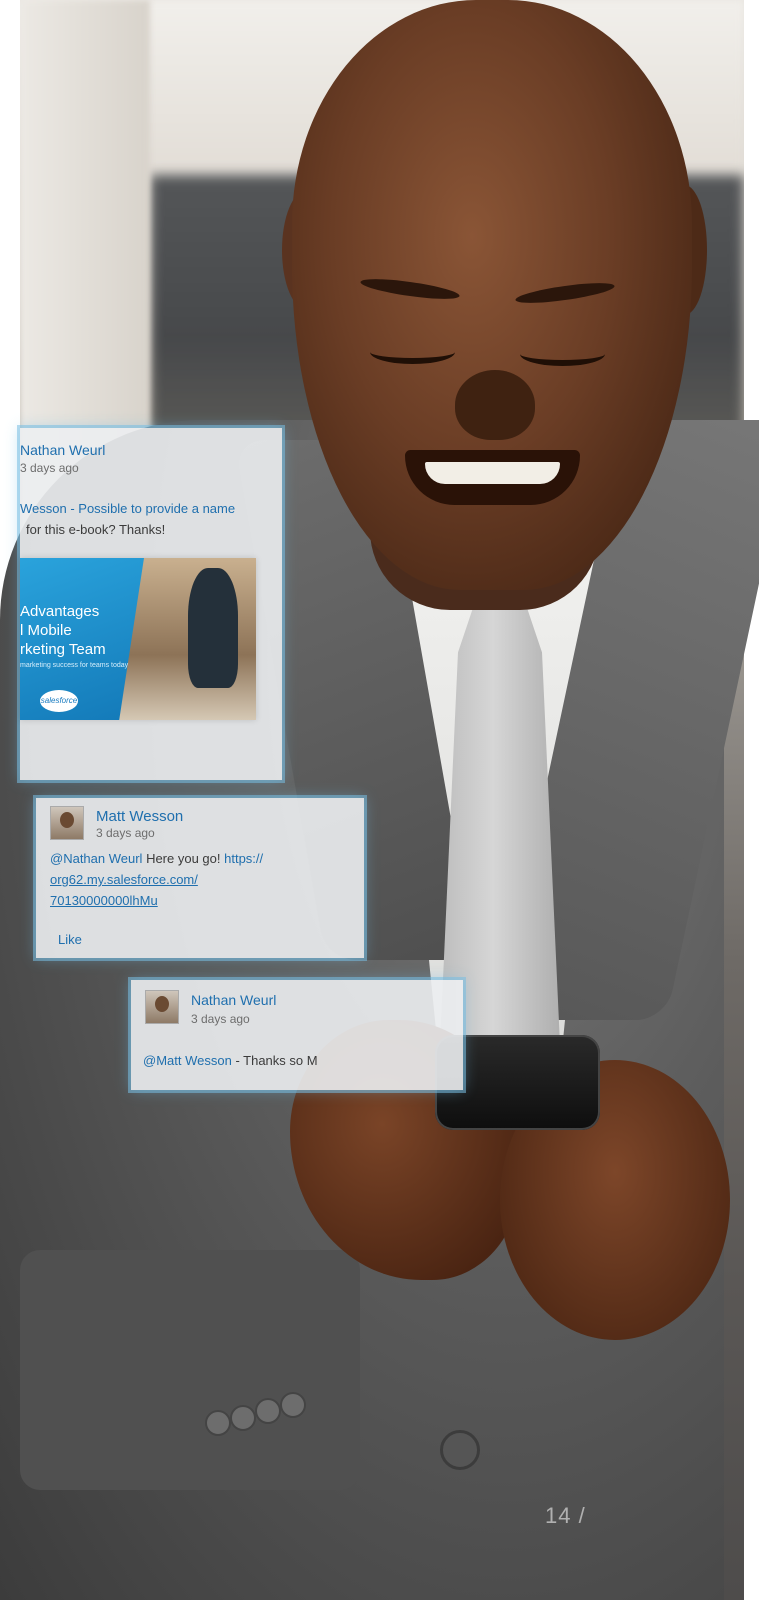 The width and height of the screenshot is (759, 1600). What do you see at coordinates (492, 473) in the screenshot?
I see `teeth` at bounding box center [492, 473].